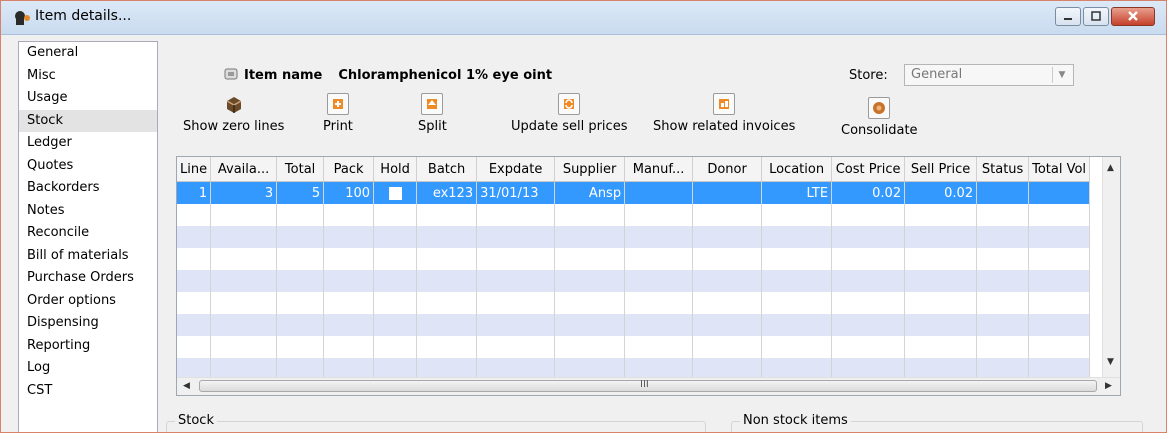 The image size is (1167, 433). Describe the element at coordinates (879, 130) in the screenshot. I see `consolidate-label: Consolidate` at that location.